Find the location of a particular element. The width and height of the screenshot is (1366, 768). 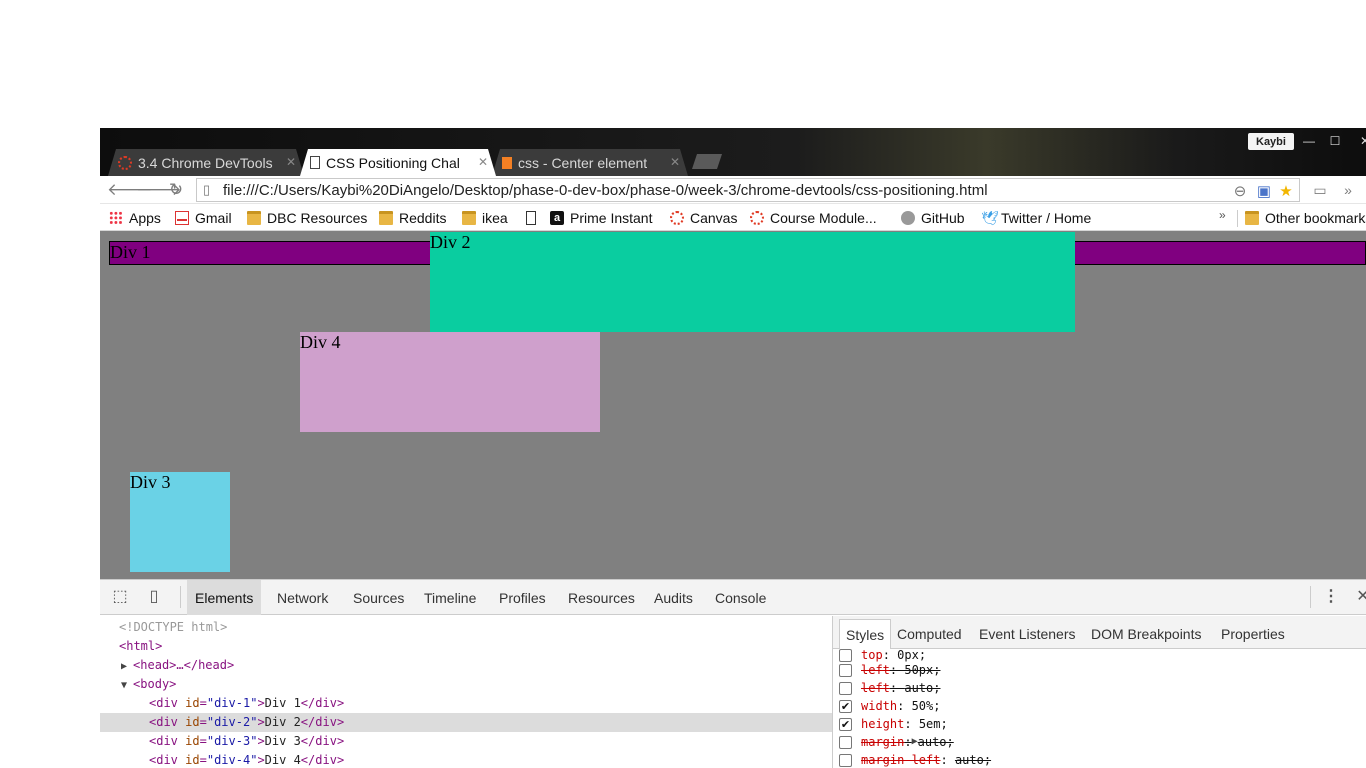

cast-icon: ▭ is located at coordinates (1320, 190).